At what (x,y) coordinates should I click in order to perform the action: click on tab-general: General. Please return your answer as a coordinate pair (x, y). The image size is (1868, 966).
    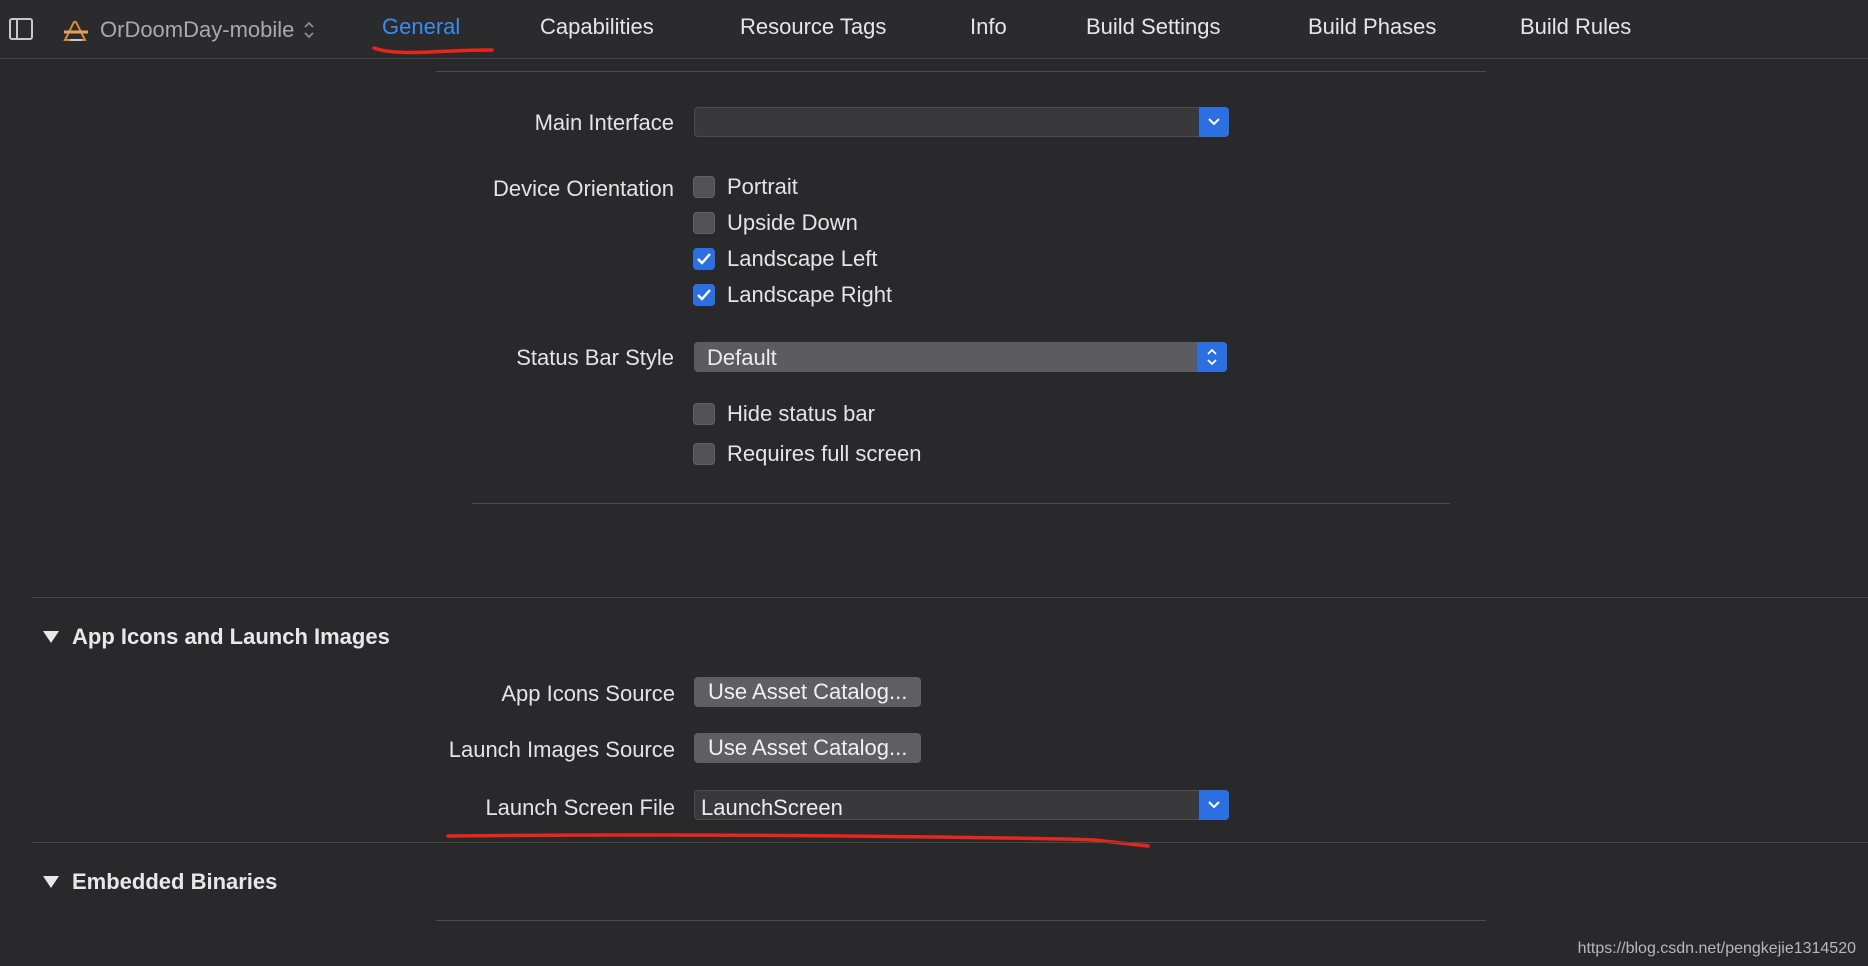
    Looking at the image, I should click on (421, 27).